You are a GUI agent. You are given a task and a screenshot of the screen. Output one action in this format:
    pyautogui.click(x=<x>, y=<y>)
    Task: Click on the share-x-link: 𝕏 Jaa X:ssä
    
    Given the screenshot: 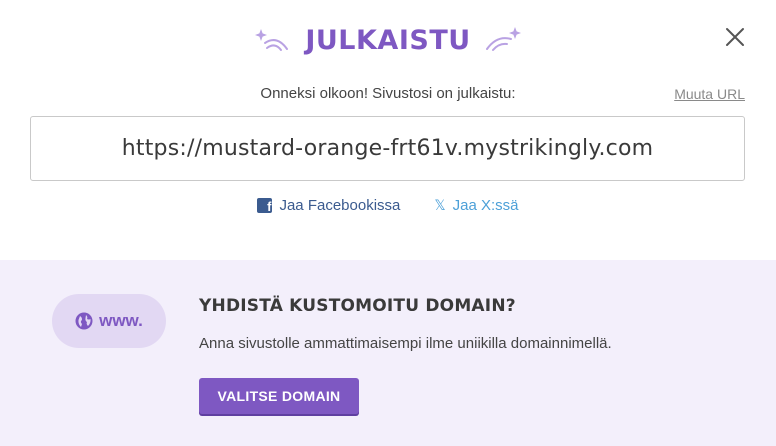 What is the action you would take?
    pyautogui.click(x=476, y=205)
    